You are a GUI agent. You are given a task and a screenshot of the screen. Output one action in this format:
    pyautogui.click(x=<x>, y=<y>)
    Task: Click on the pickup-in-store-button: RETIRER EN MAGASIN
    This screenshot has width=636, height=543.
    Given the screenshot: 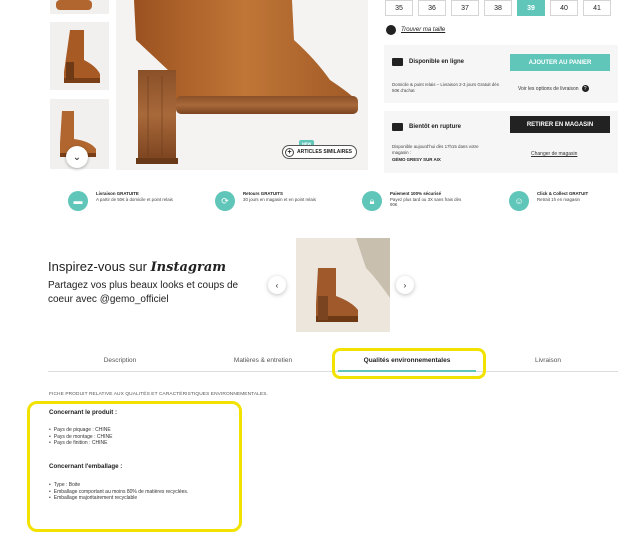 What is the action you would take?
    pyautogui.click(x=560, y=124)
    